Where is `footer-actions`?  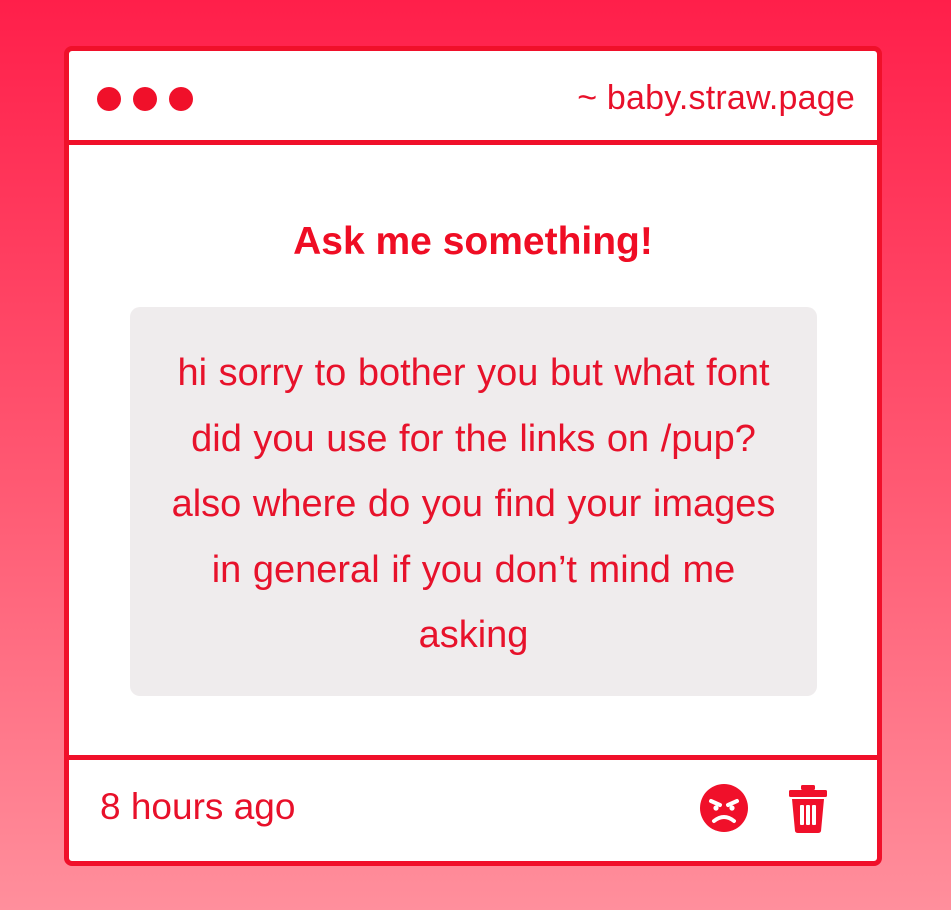
footer-actions is located at coordinates (766, 808).